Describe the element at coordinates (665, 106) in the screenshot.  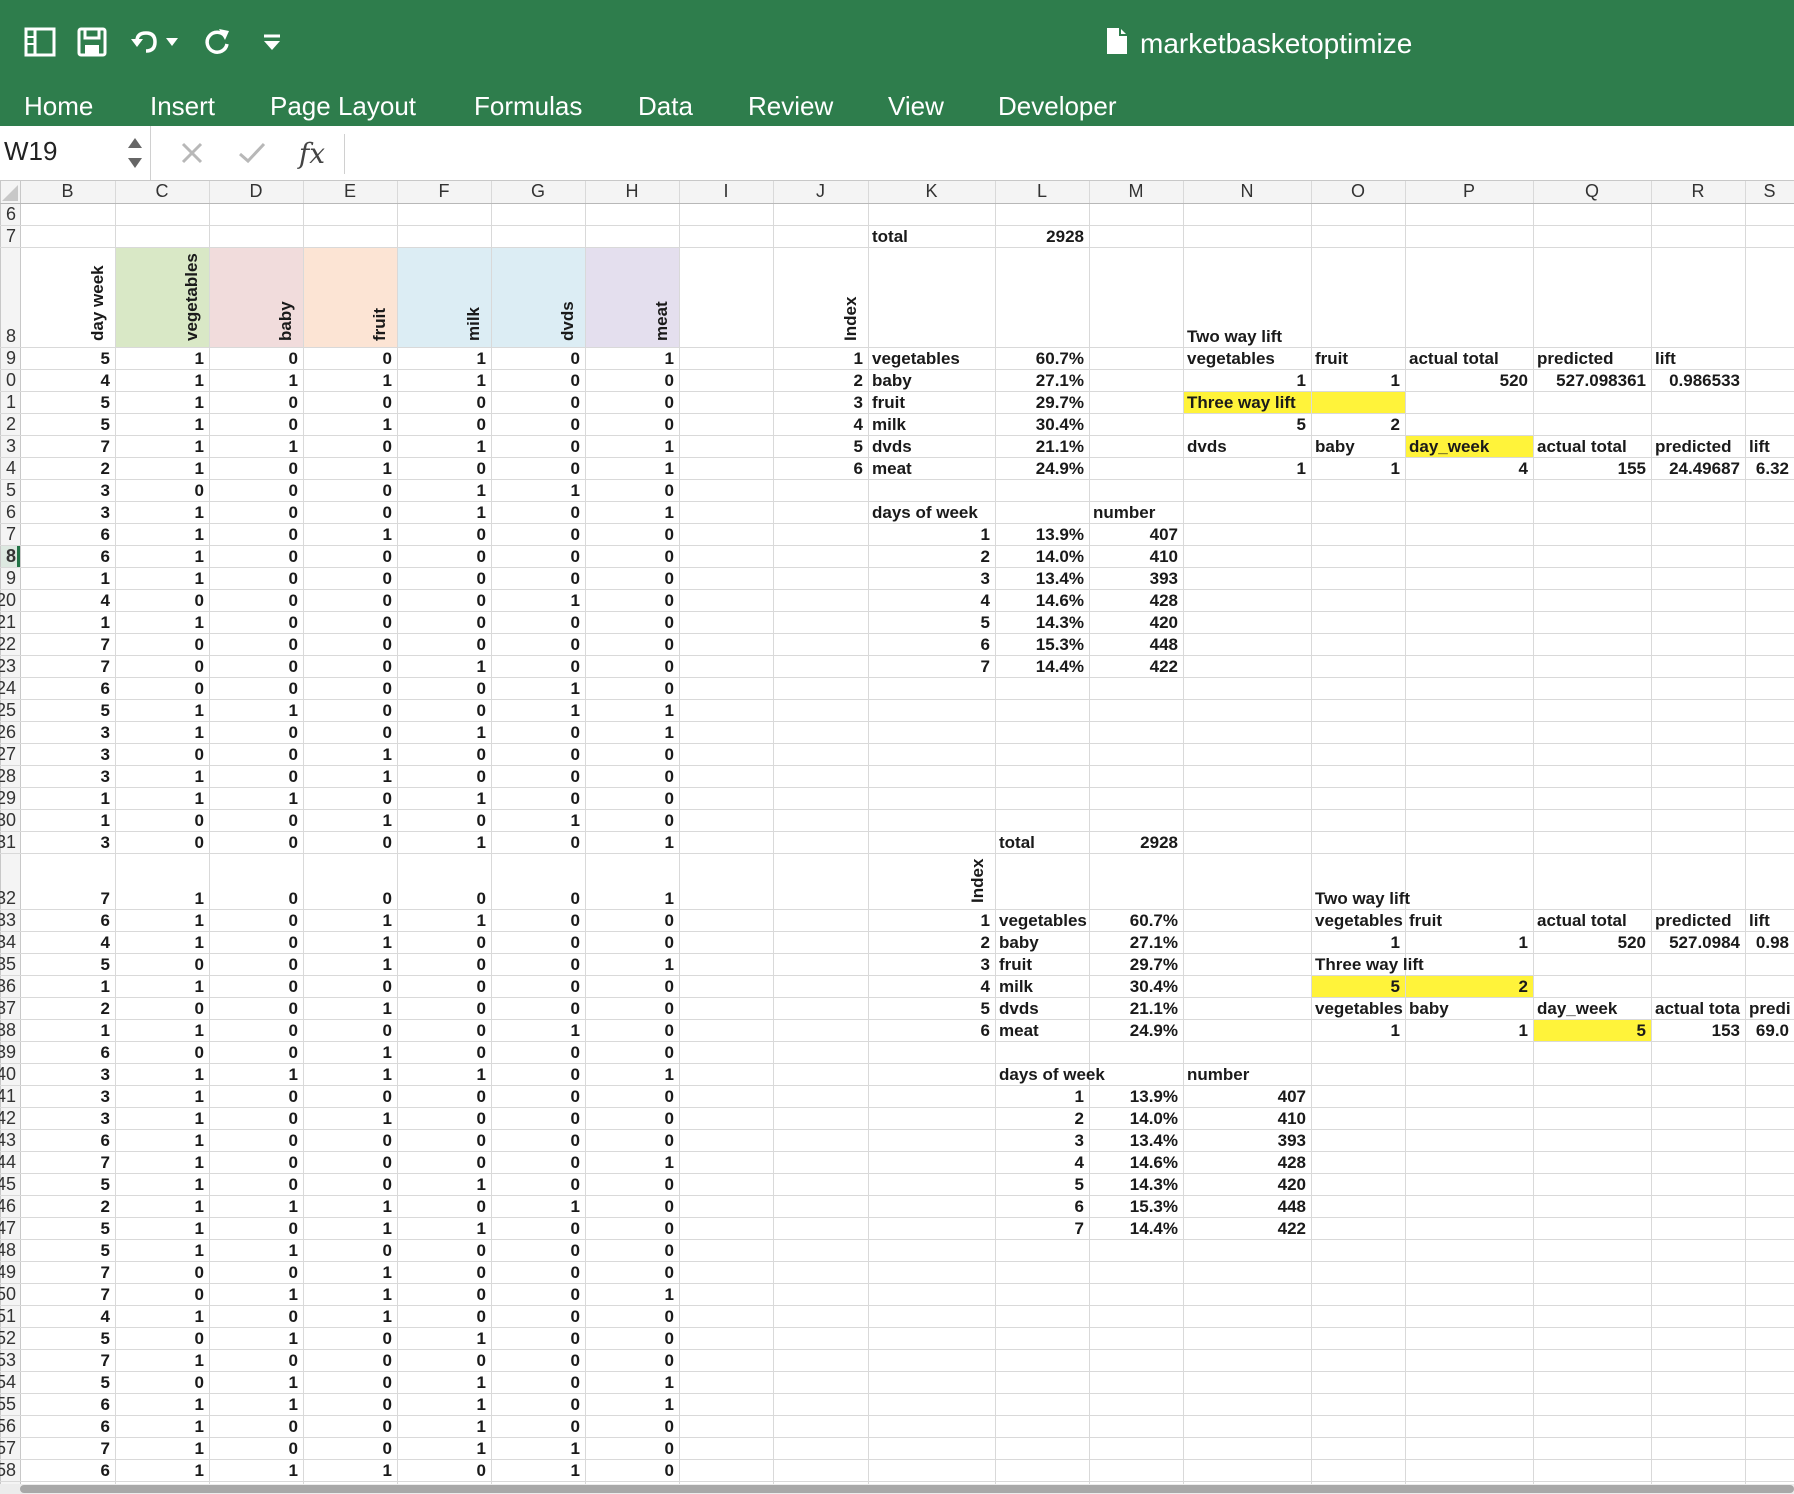
I see `tab-data: Data` at that location.